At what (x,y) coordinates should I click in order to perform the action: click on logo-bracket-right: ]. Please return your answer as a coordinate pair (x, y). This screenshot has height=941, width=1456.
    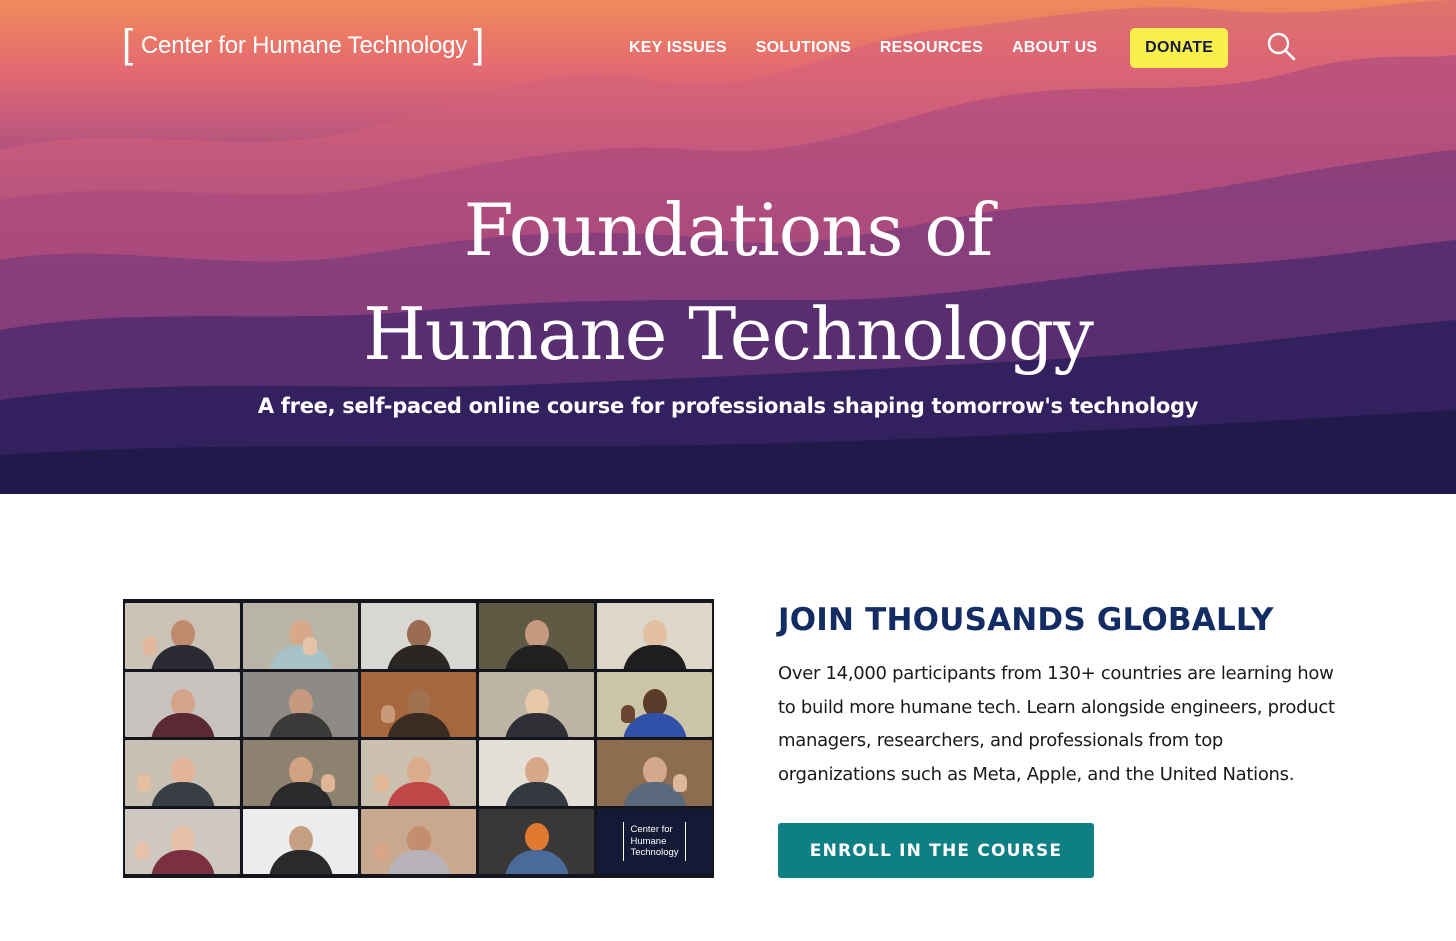
    Looking at the image, I should click on (478, 44).